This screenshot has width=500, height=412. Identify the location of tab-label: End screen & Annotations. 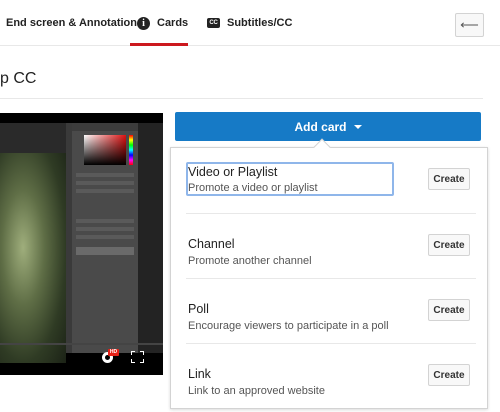
(75, 23).